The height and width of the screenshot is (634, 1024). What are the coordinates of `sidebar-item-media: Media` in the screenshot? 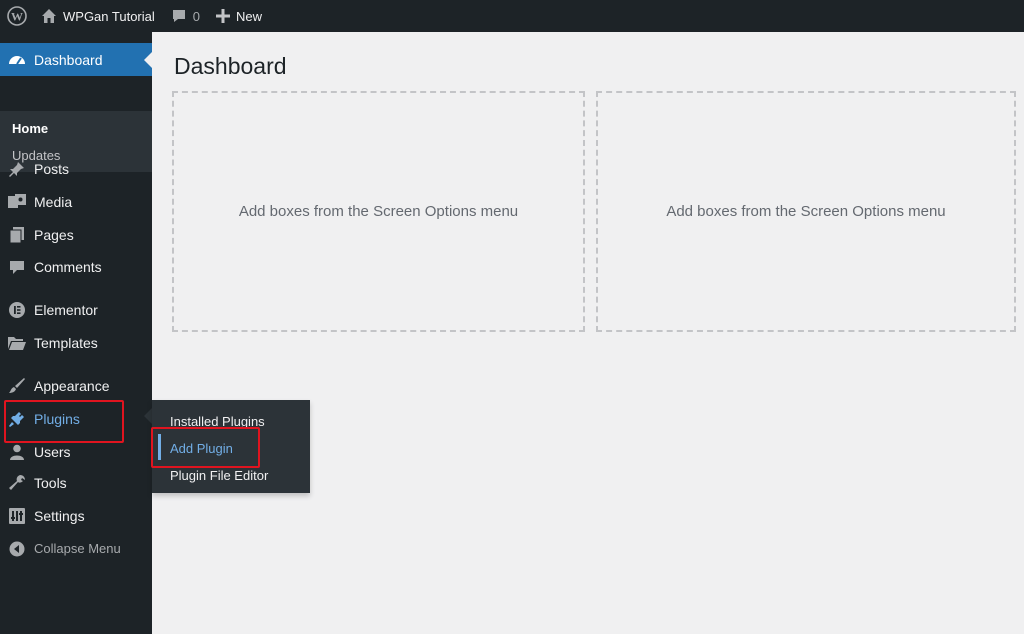 It's located at (76, 201).